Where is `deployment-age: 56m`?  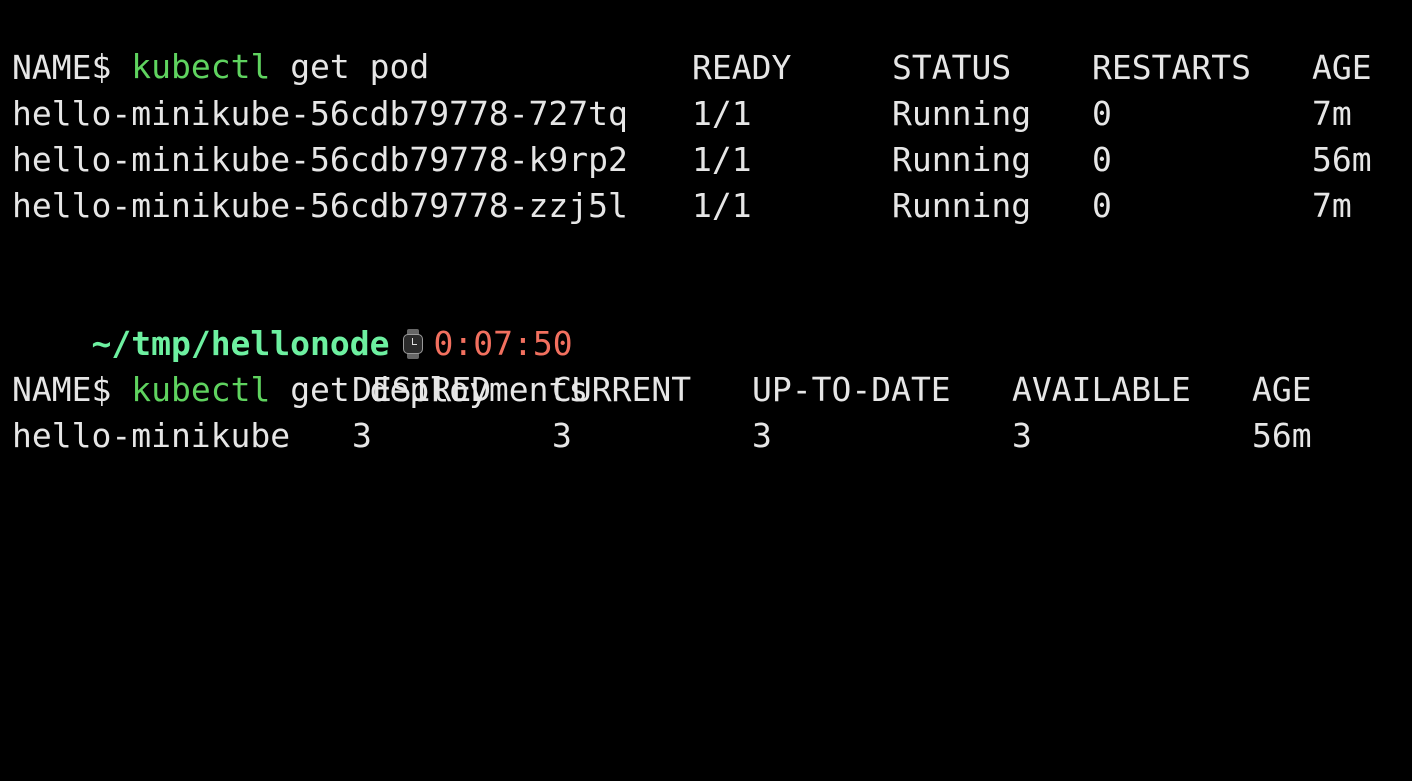
deployment-age: 56m is located at coordinates (1282, 435).